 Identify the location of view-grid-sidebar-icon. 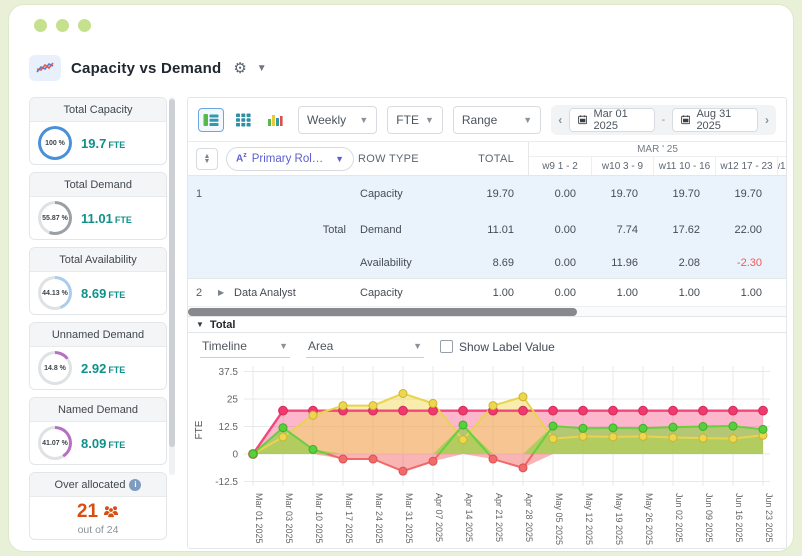
(211, 119).